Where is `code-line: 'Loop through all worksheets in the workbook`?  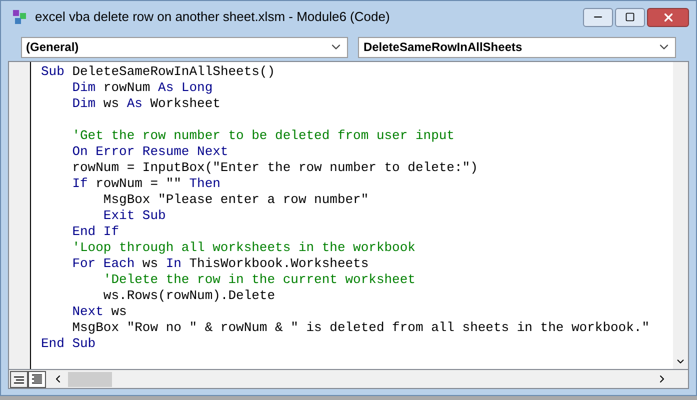
code-line: 'Loop through all worksheets in the workbook is located at coordinates (243, 248).